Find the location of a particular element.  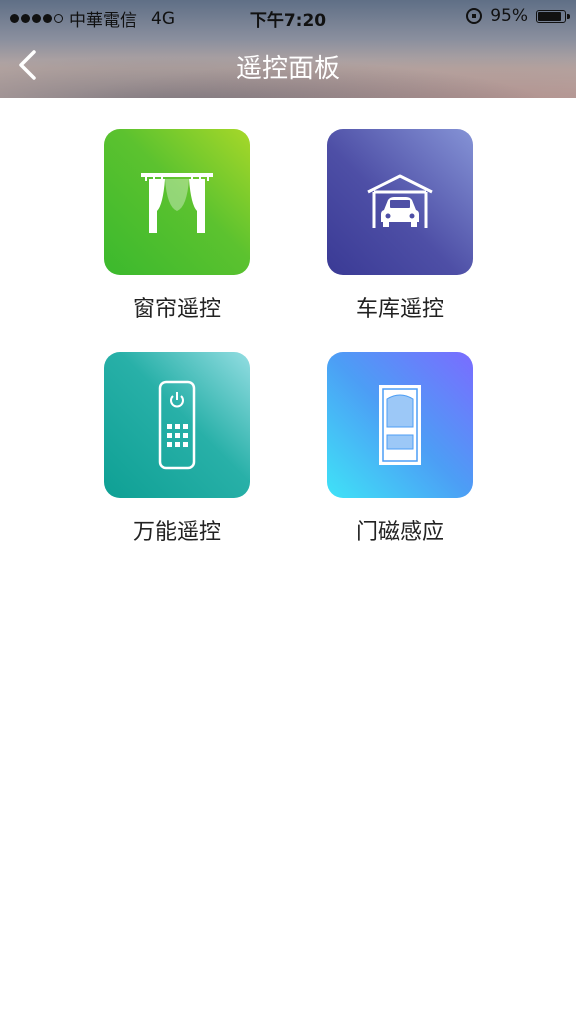

door-sensor-label: 门磁感应 is located at coordinates (399, 532).